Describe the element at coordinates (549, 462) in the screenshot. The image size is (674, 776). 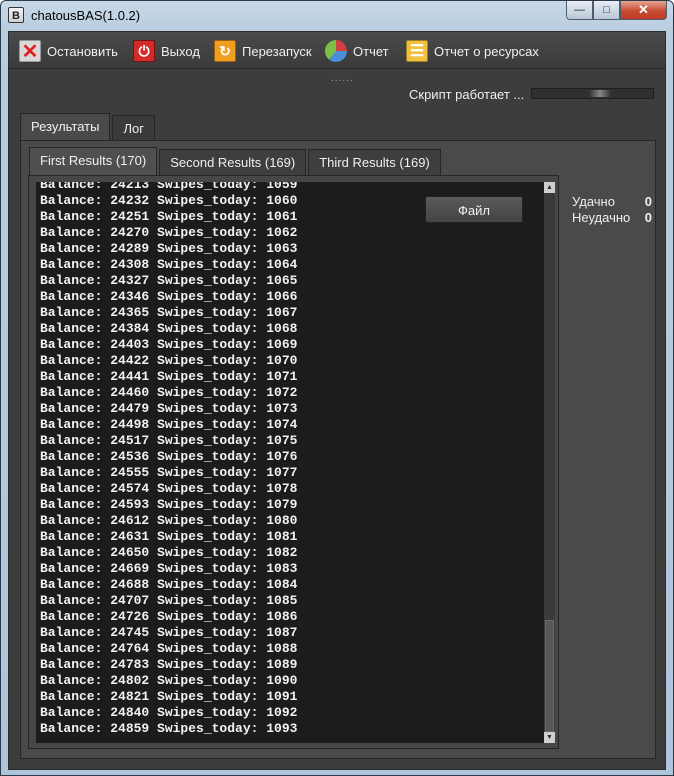
I see `results-scrollbar: ▲ ▼` at that location.